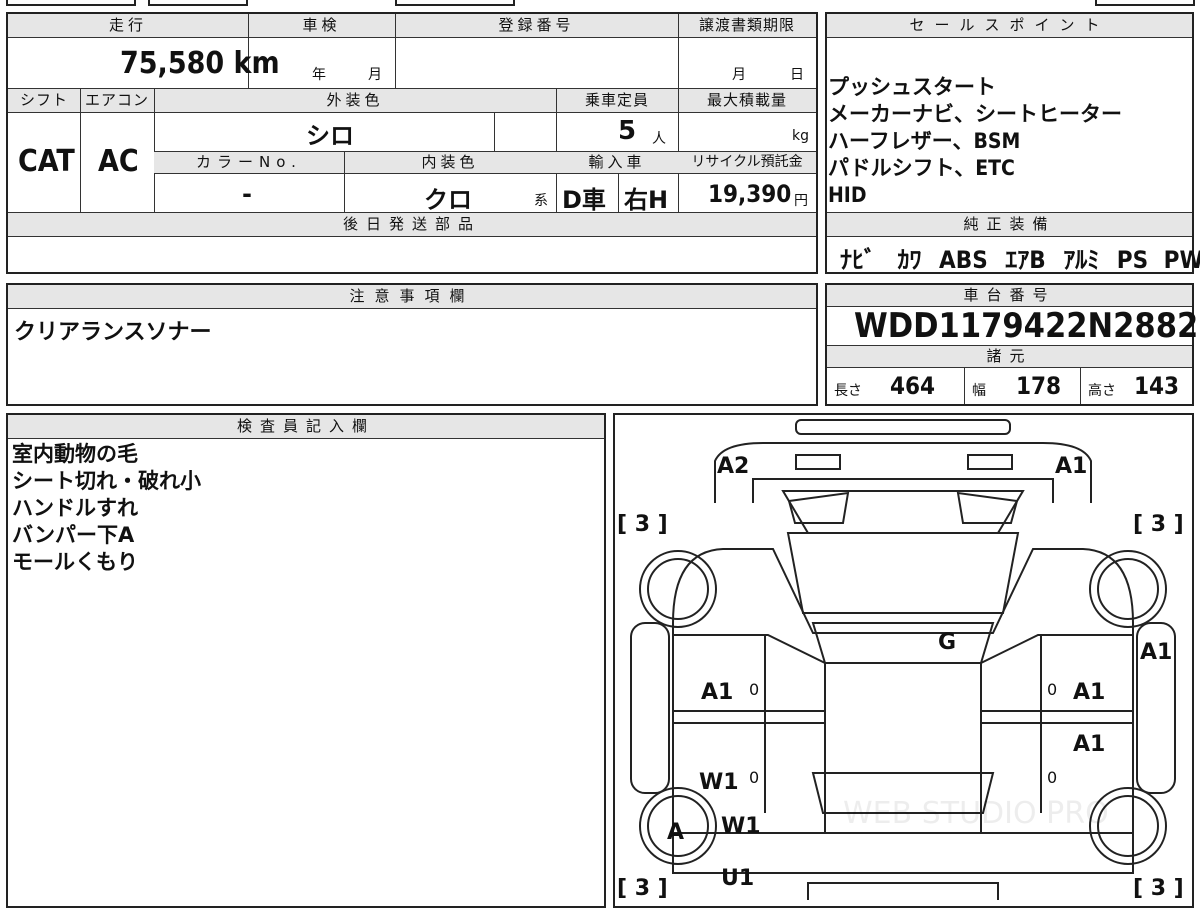  What do you see at coordinates (848, 391) in the screenshot?
I see `length-label: 長さ` at bounding box center [848, 391].